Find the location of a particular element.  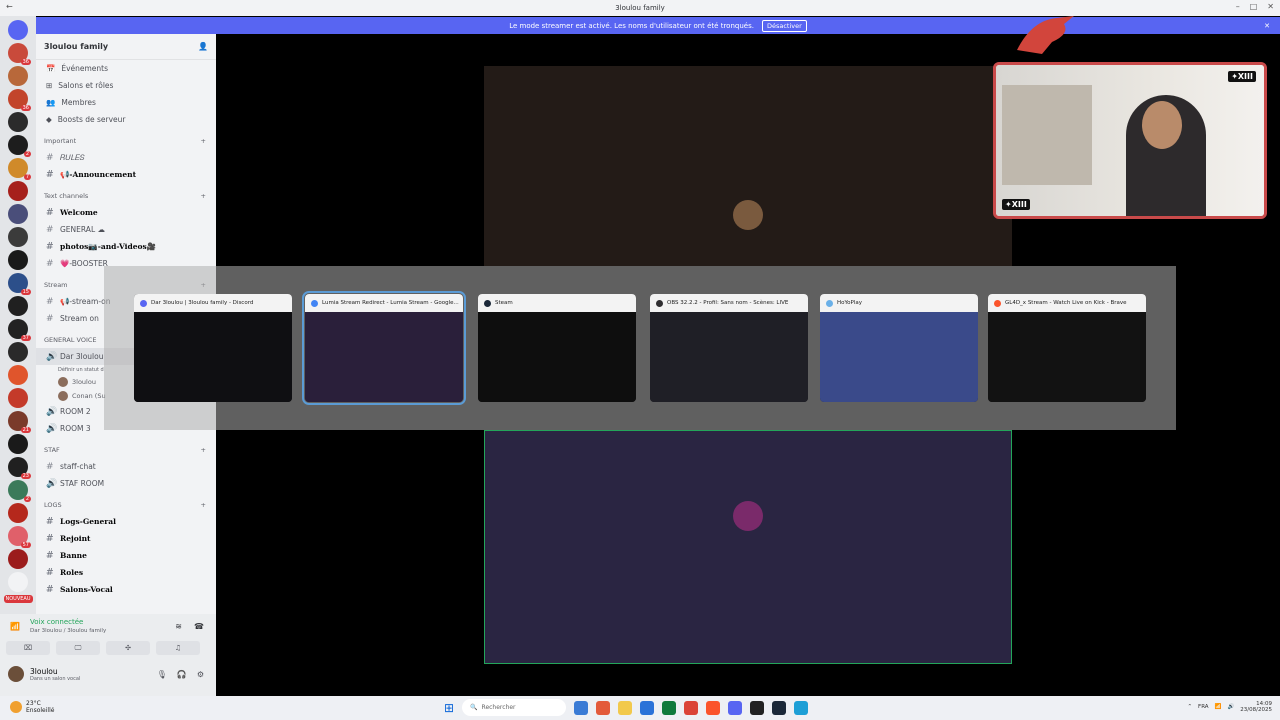

category-logs: LOGS + is located at coordinates (126, 505).